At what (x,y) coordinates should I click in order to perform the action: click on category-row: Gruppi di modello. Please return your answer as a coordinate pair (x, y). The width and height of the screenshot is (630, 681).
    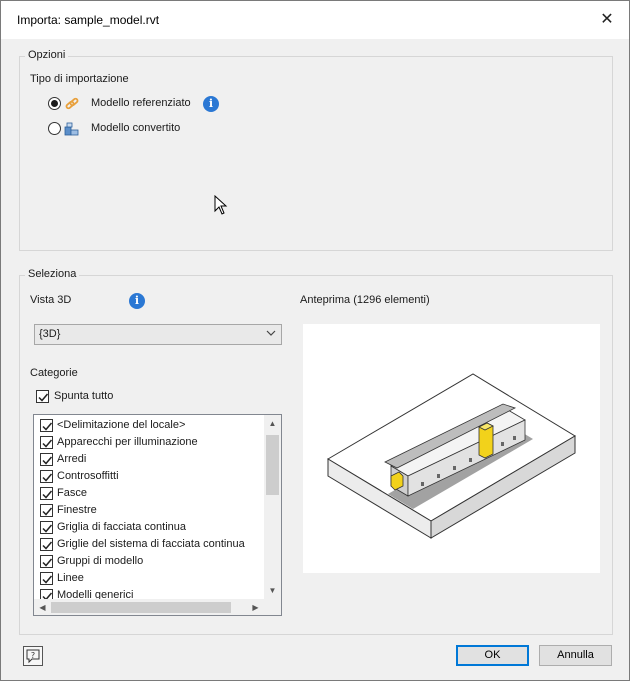
    Looking at the image, I should click on (151, 561).